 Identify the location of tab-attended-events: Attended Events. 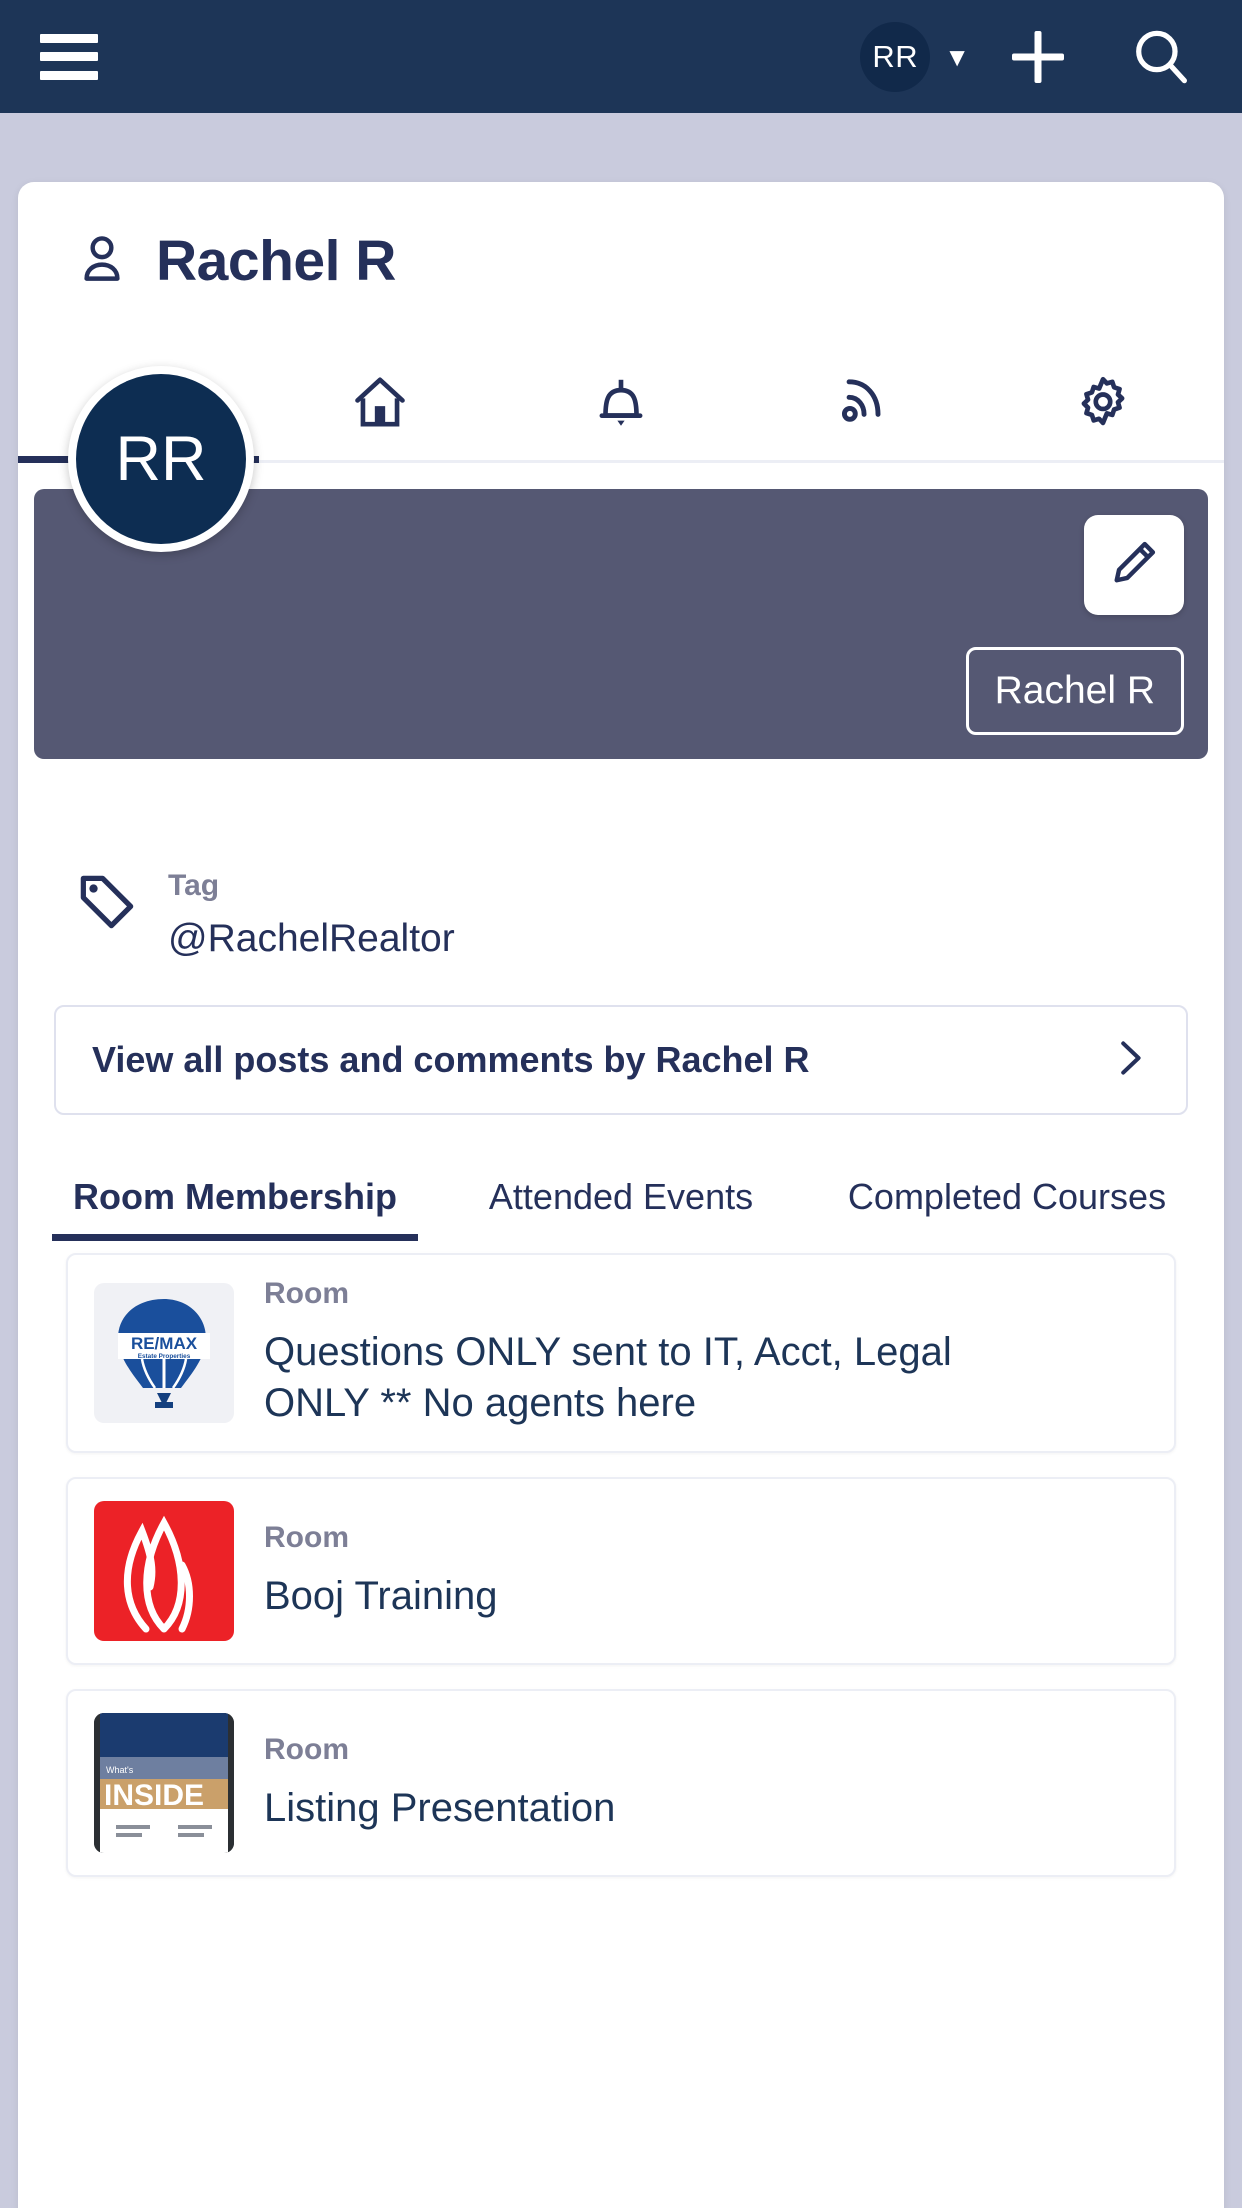
(621, 1208).